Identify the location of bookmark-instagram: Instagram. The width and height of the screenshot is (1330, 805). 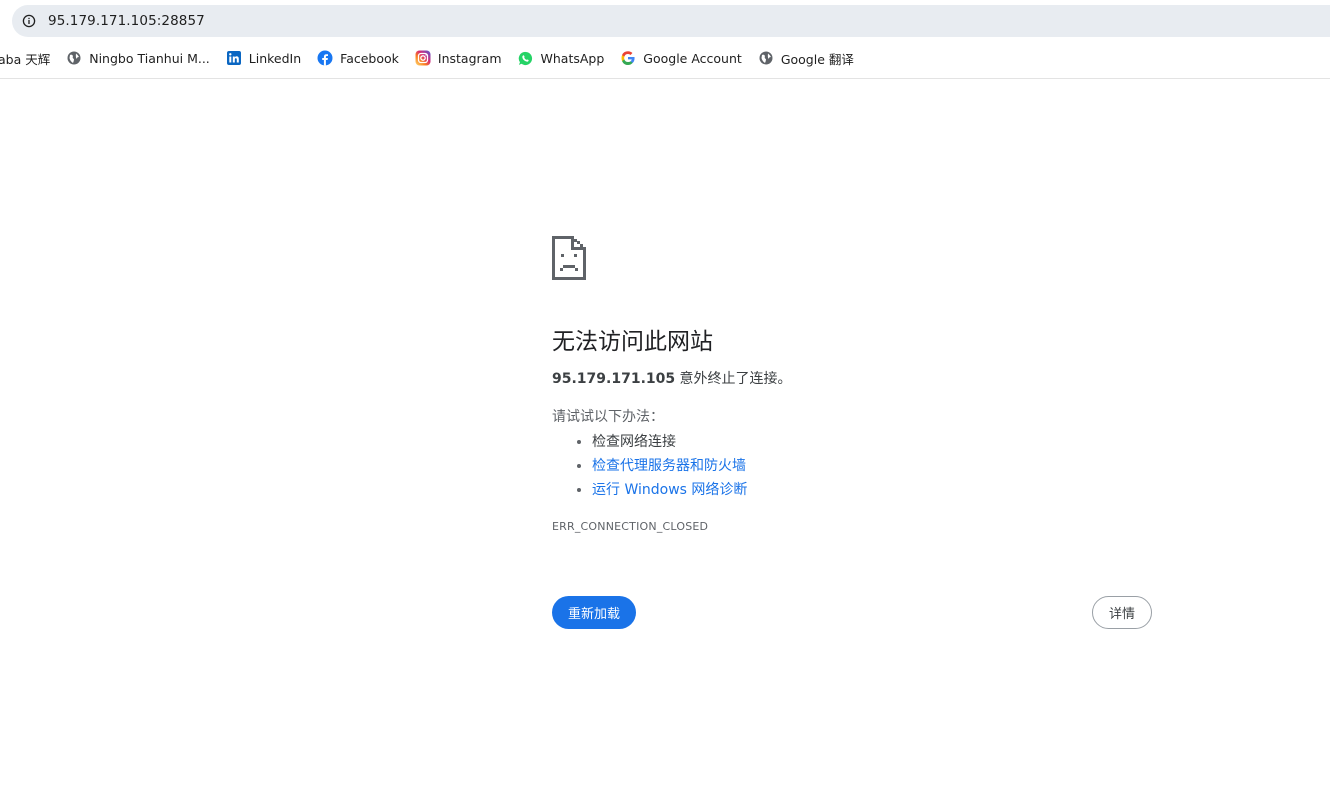
(457, 58).